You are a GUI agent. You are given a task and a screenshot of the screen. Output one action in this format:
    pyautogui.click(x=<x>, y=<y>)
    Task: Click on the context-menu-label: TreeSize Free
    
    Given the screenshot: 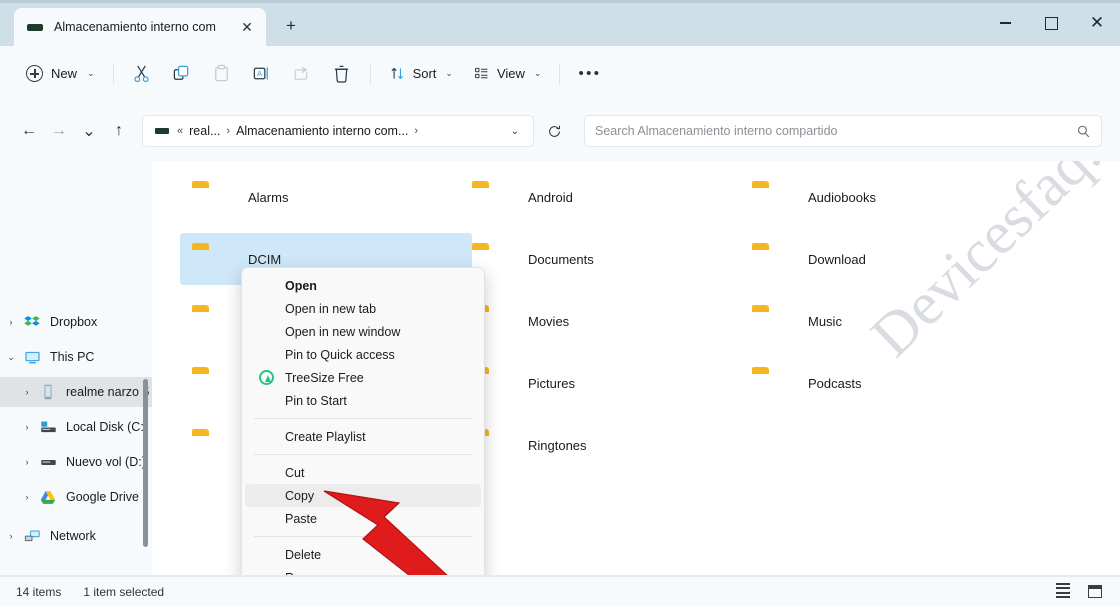 What is the action you would take?
    pyautogui.click(x=324, y=377)
    